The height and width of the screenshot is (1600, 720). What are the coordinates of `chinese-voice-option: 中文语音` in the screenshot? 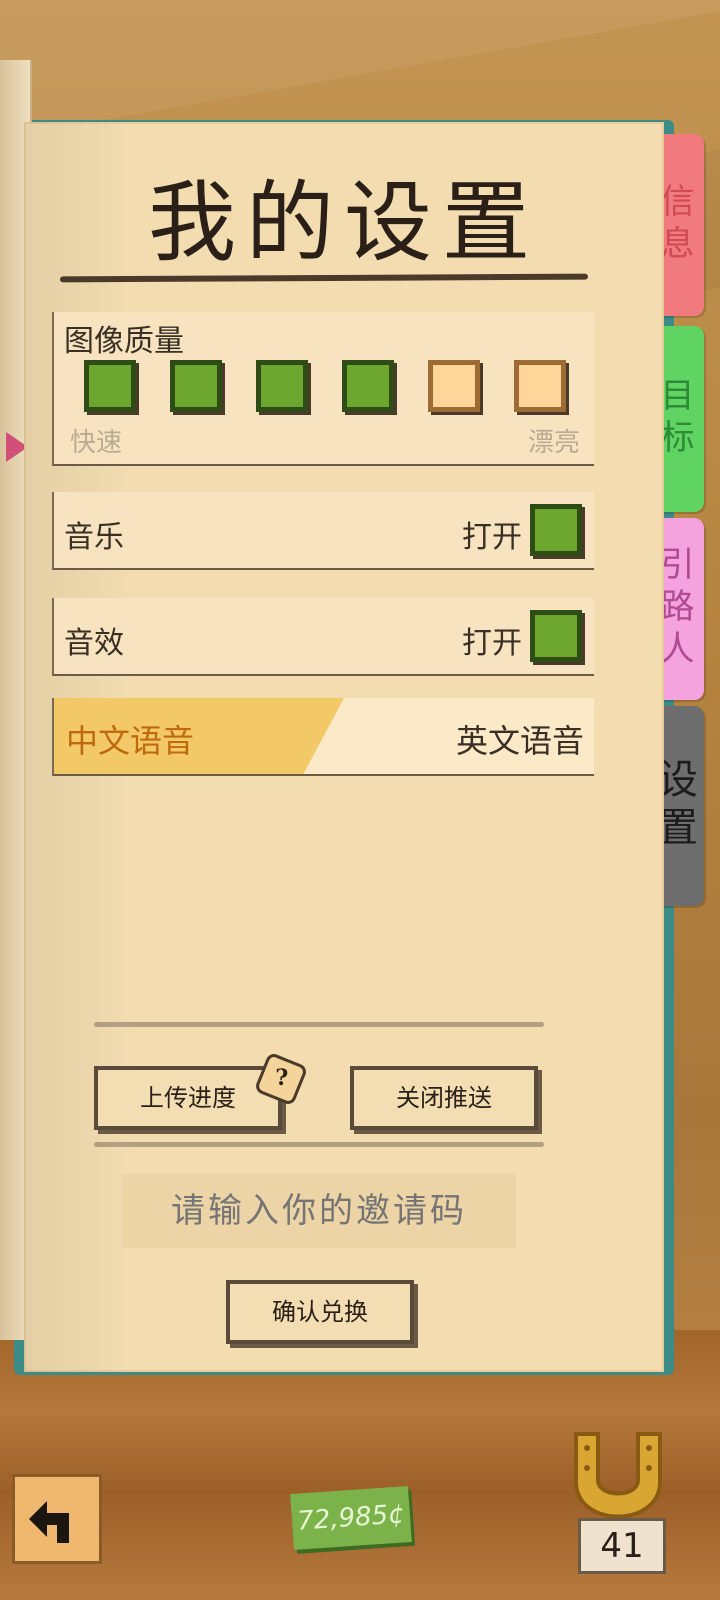 It's located at (130, 739).